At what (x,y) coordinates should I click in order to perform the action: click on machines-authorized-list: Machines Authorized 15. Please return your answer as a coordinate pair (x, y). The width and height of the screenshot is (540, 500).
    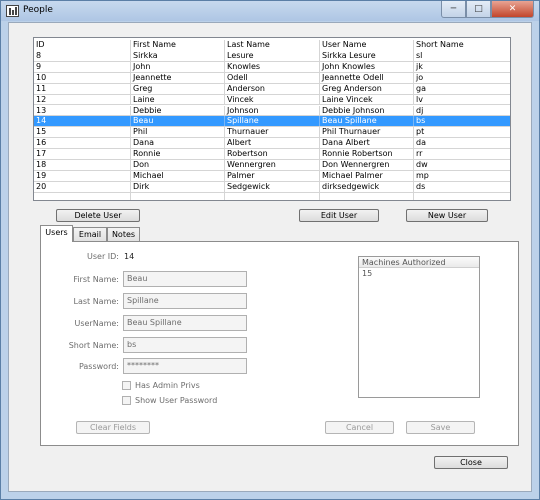
    Looking at the image, I should click on (419, 327).